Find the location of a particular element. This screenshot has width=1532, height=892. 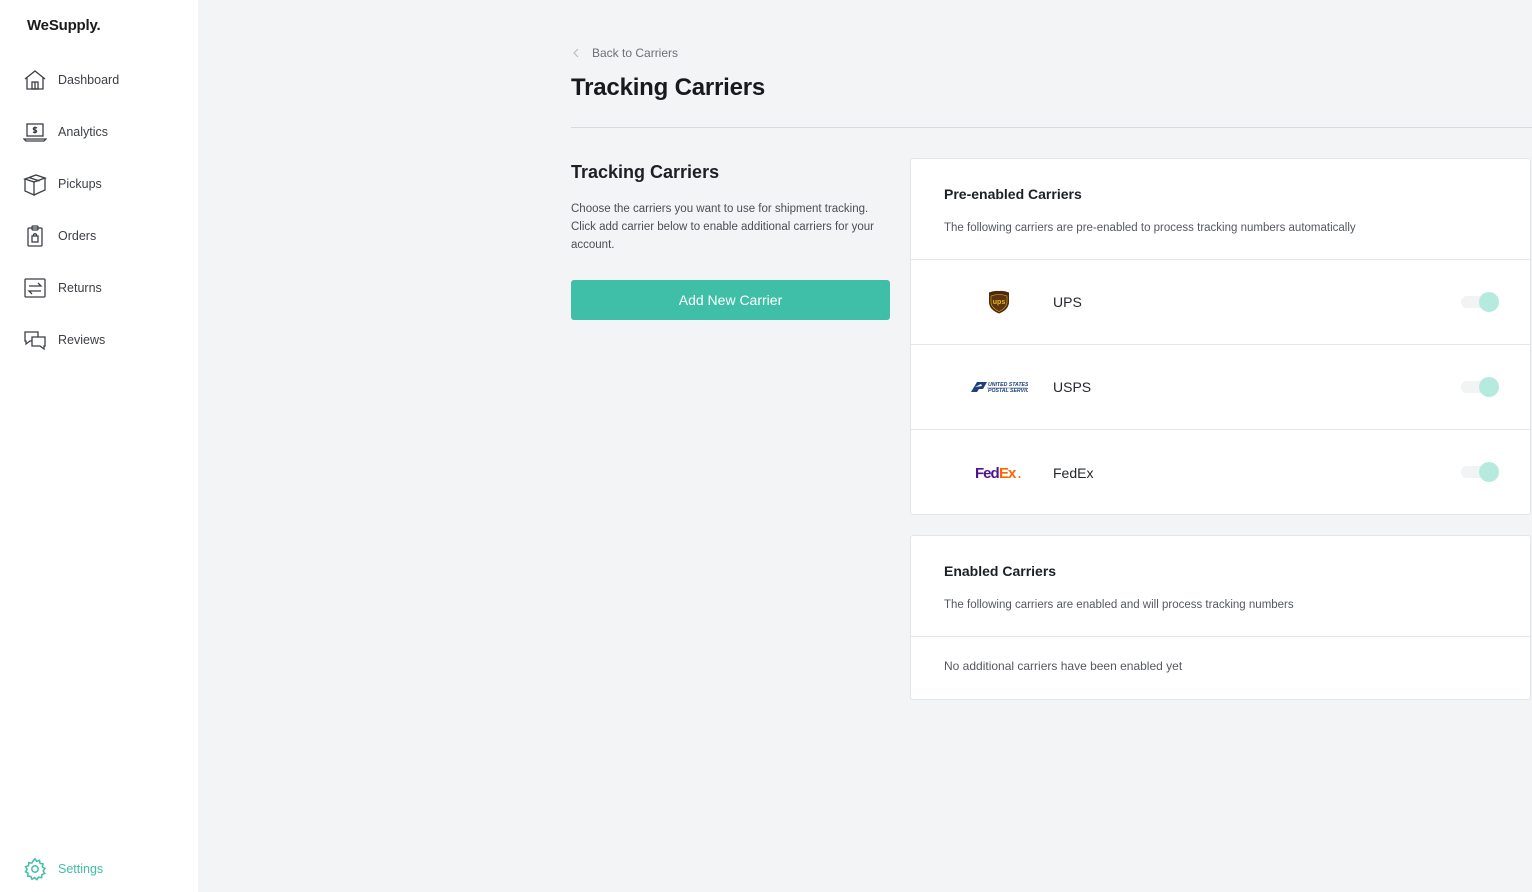

carrier-toggle-fedex is located at coordinates (1480, 472).